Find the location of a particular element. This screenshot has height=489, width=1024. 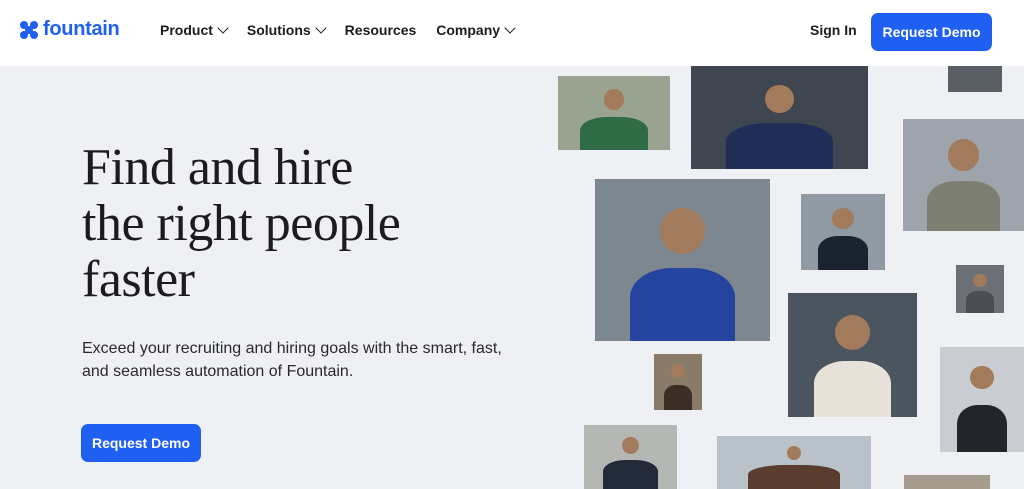

nav-item-label: Resources is located at coordinates (380, 30).